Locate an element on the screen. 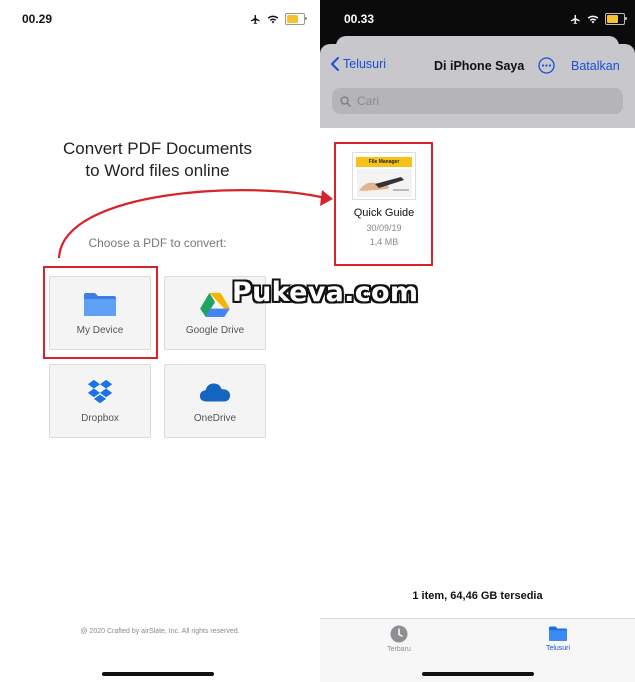  watermark-logo: Pukeva.com is located at coordinates (325, 292).